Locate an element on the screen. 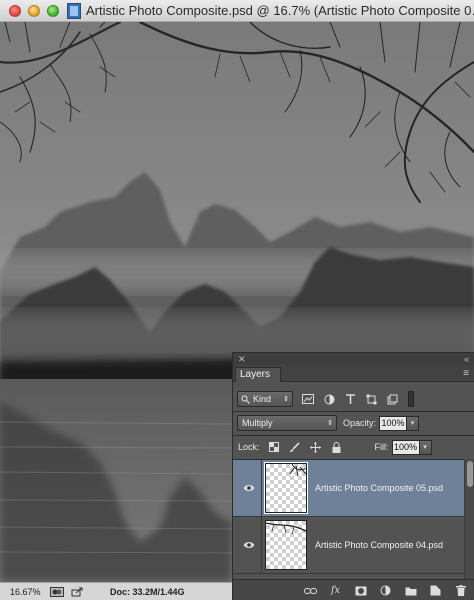 The width and height of the screenshot is (474, 600). share-icon is located at coordinates (77, 592).